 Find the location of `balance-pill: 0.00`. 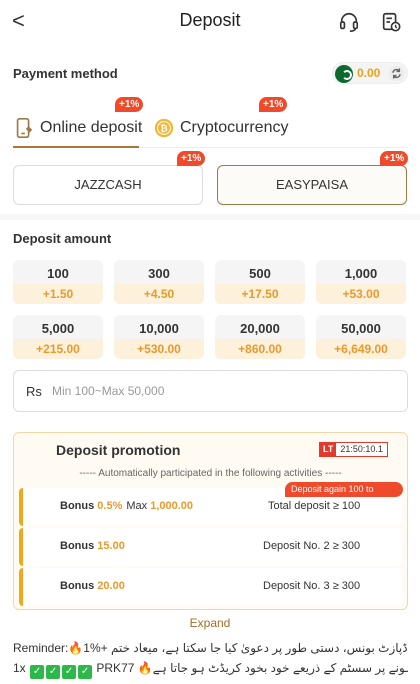

balance-pill: 0.00 is located at coordinates (370, 73).